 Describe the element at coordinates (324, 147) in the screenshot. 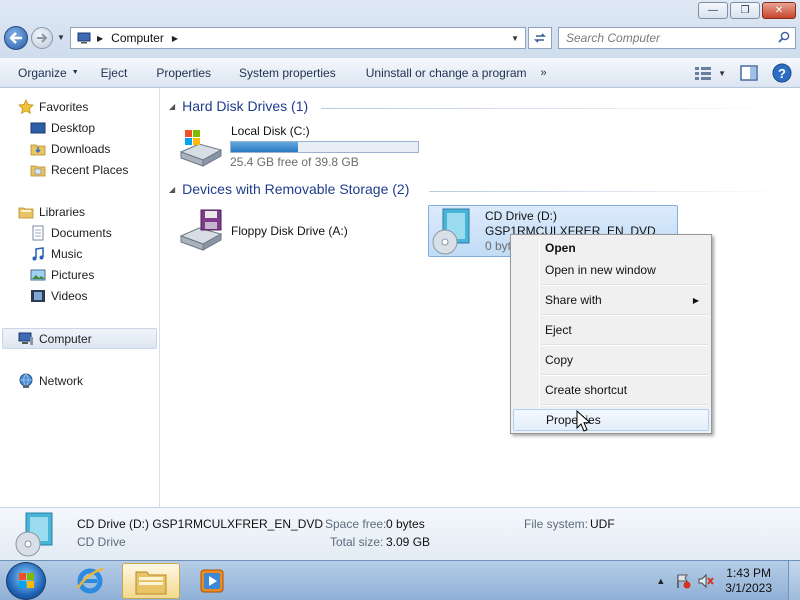

I see `disk-usage-bar` at that location.